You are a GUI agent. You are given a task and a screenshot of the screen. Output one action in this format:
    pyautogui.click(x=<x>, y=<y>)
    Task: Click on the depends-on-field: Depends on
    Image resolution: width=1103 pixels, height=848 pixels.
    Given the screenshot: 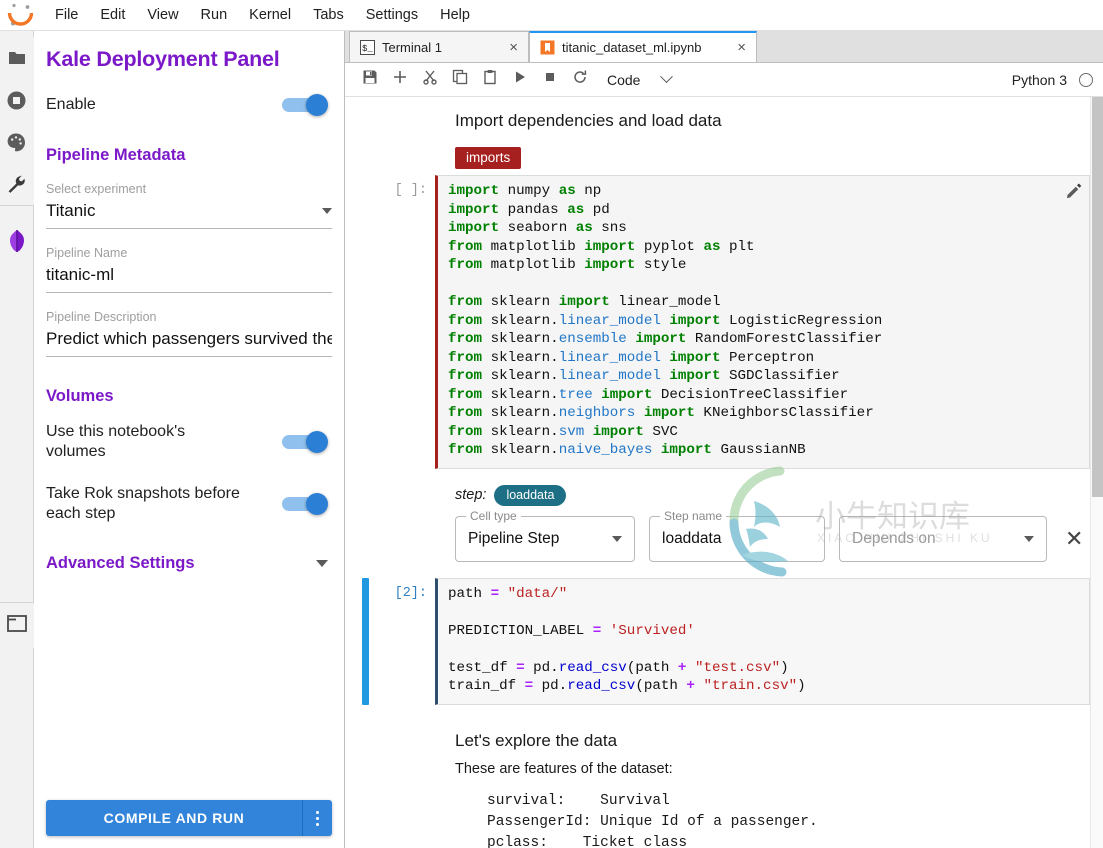 What is the action you would take?
    pyautogui.click(x=943, y=538)
    